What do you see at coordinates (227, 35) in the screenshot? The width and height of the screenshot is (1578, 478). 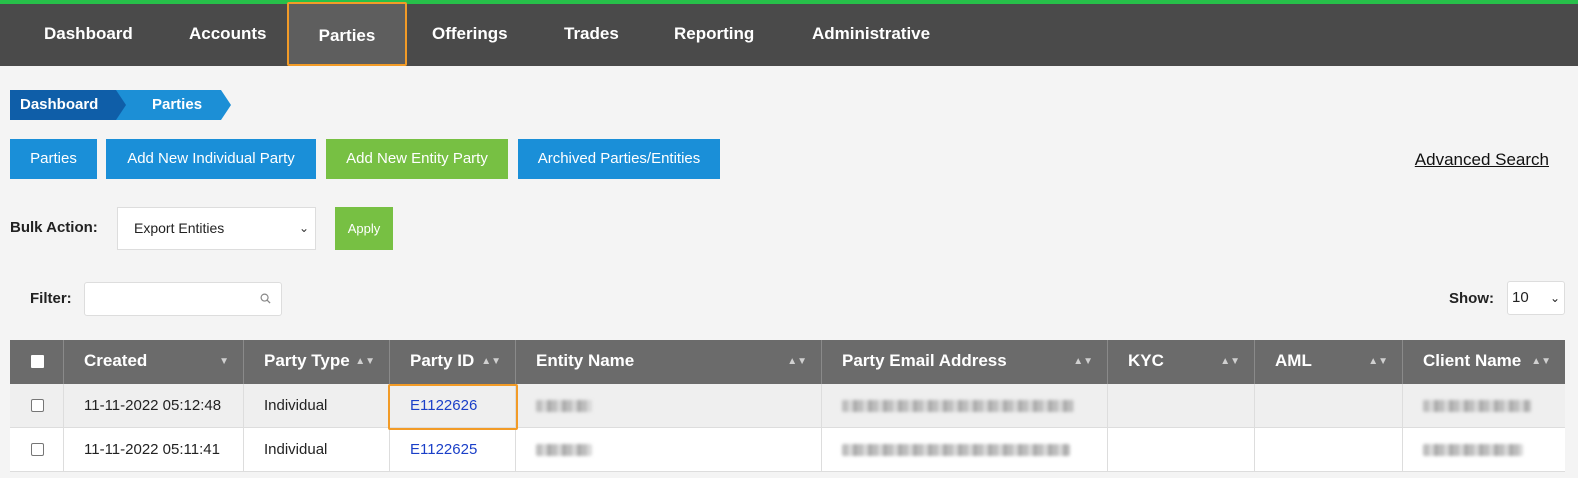 I see `nav-accounts: Accounts` at bounding box center [227, 35].